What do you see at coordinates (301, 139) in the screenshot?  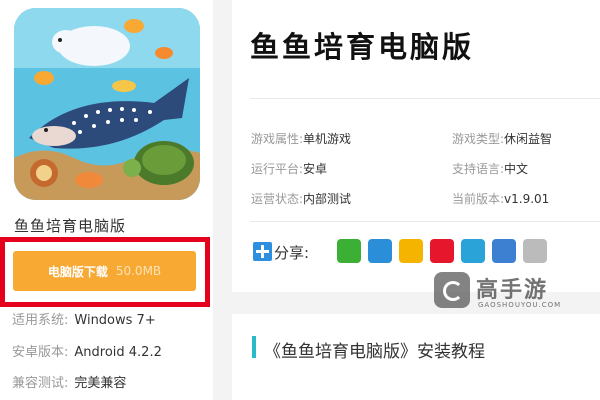 I see `info-game-attribute: 游戏属性:单机游戏` at bounding box center [301, 139].